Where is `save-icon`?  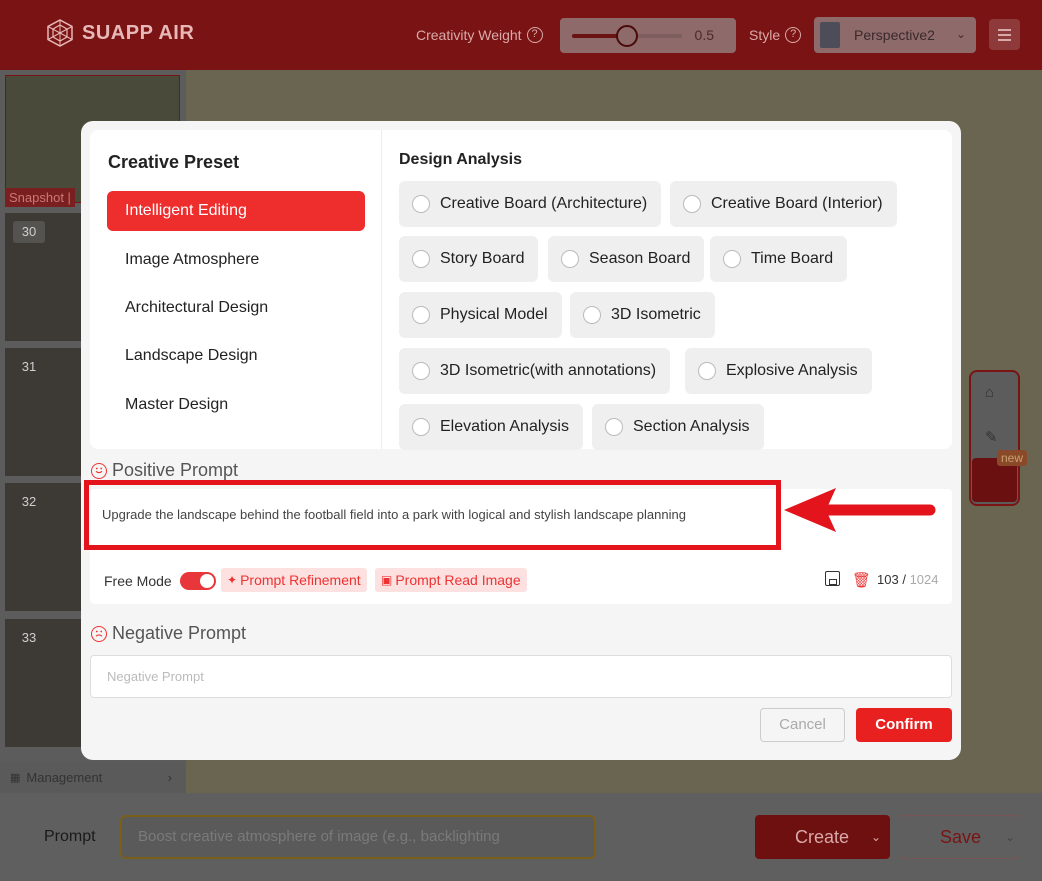
save-icon is located at coordinates (832, 578).